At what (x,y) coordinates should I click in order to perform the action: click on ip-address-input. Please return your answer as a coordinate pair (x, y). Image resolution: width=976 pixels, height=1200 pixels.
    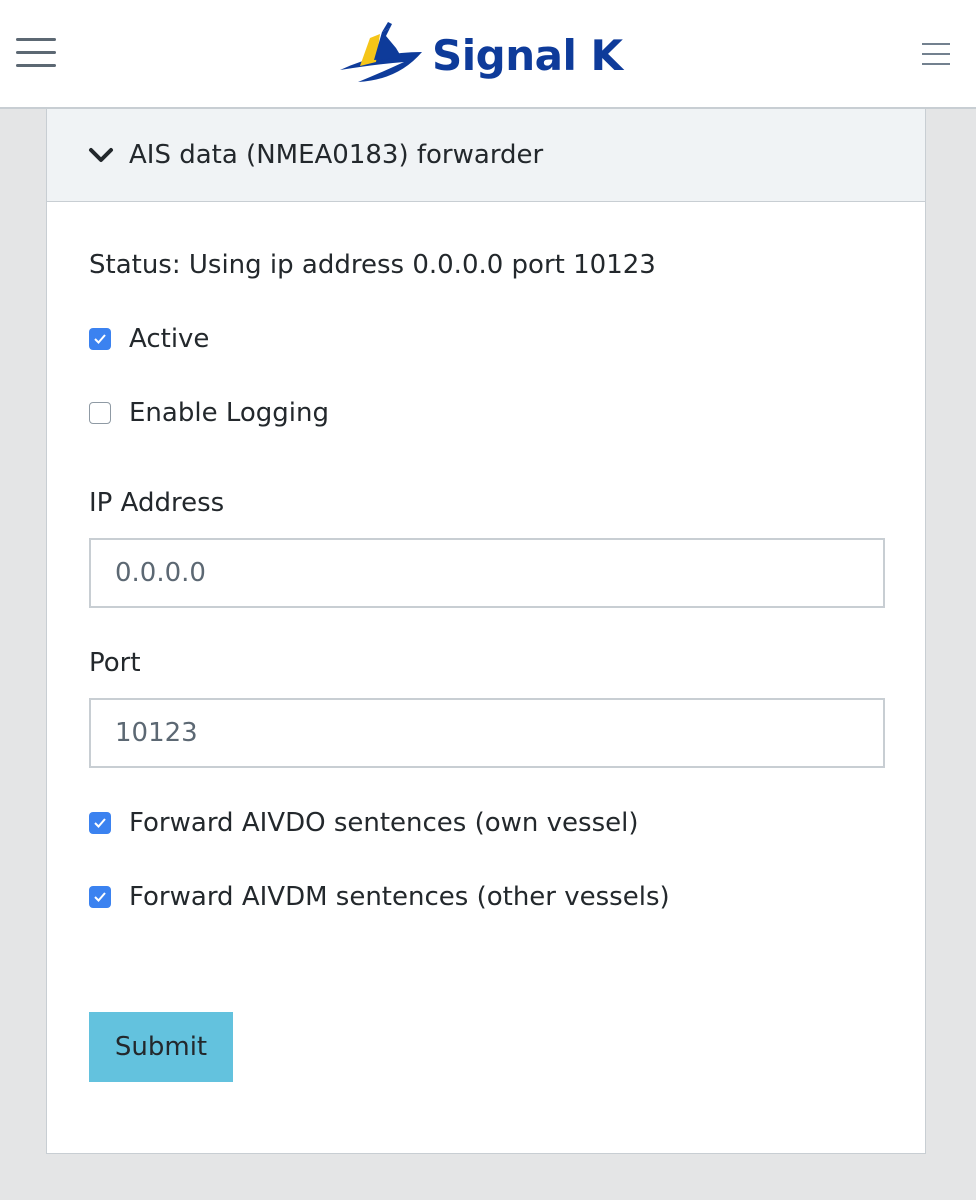
    Looking at the image, I should click on (487, 573).